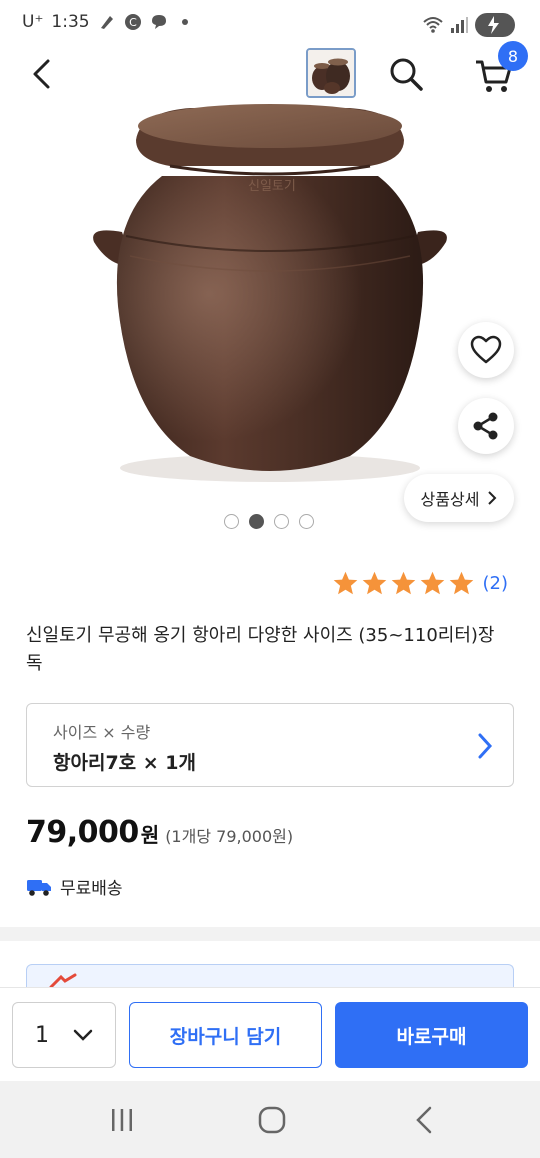 The width and height of the screenshot is (540, 1158). What do you see at coordinates (42, 1035) in the screenshot?
I see `quantity-value: 1` at bounding box center [42, 1035].